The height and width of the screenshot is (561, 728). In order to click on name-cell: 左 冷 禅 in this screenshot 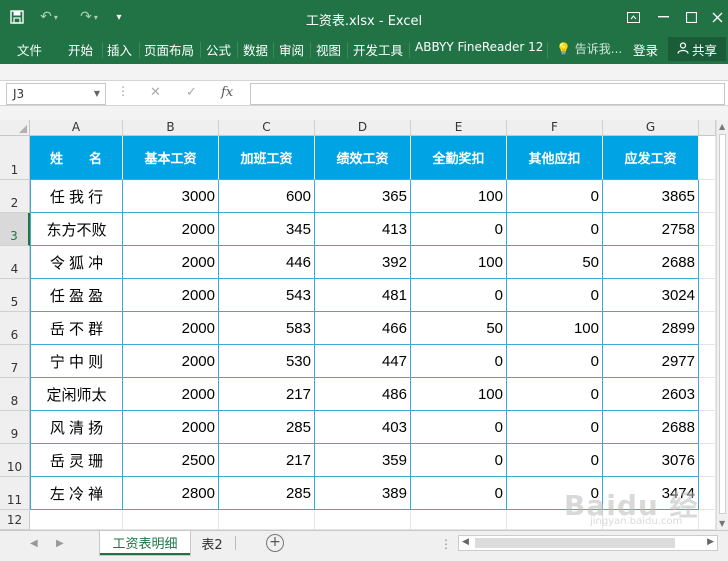, I will do `click(76, 493)`.